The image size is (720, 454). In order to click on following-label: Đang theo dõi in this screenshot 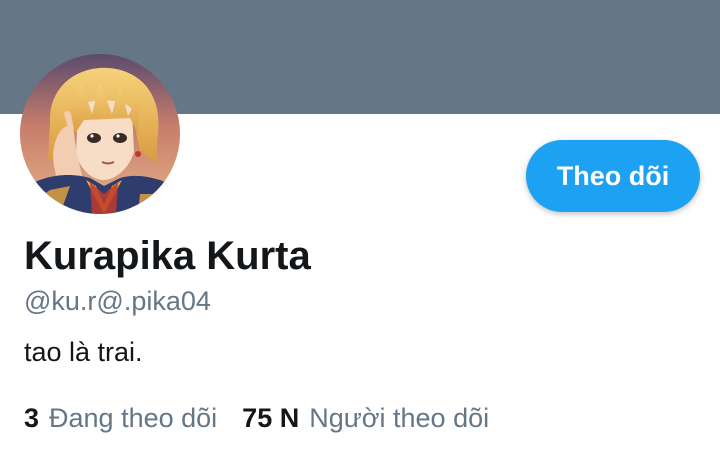, I will do `click(133, 418)`.